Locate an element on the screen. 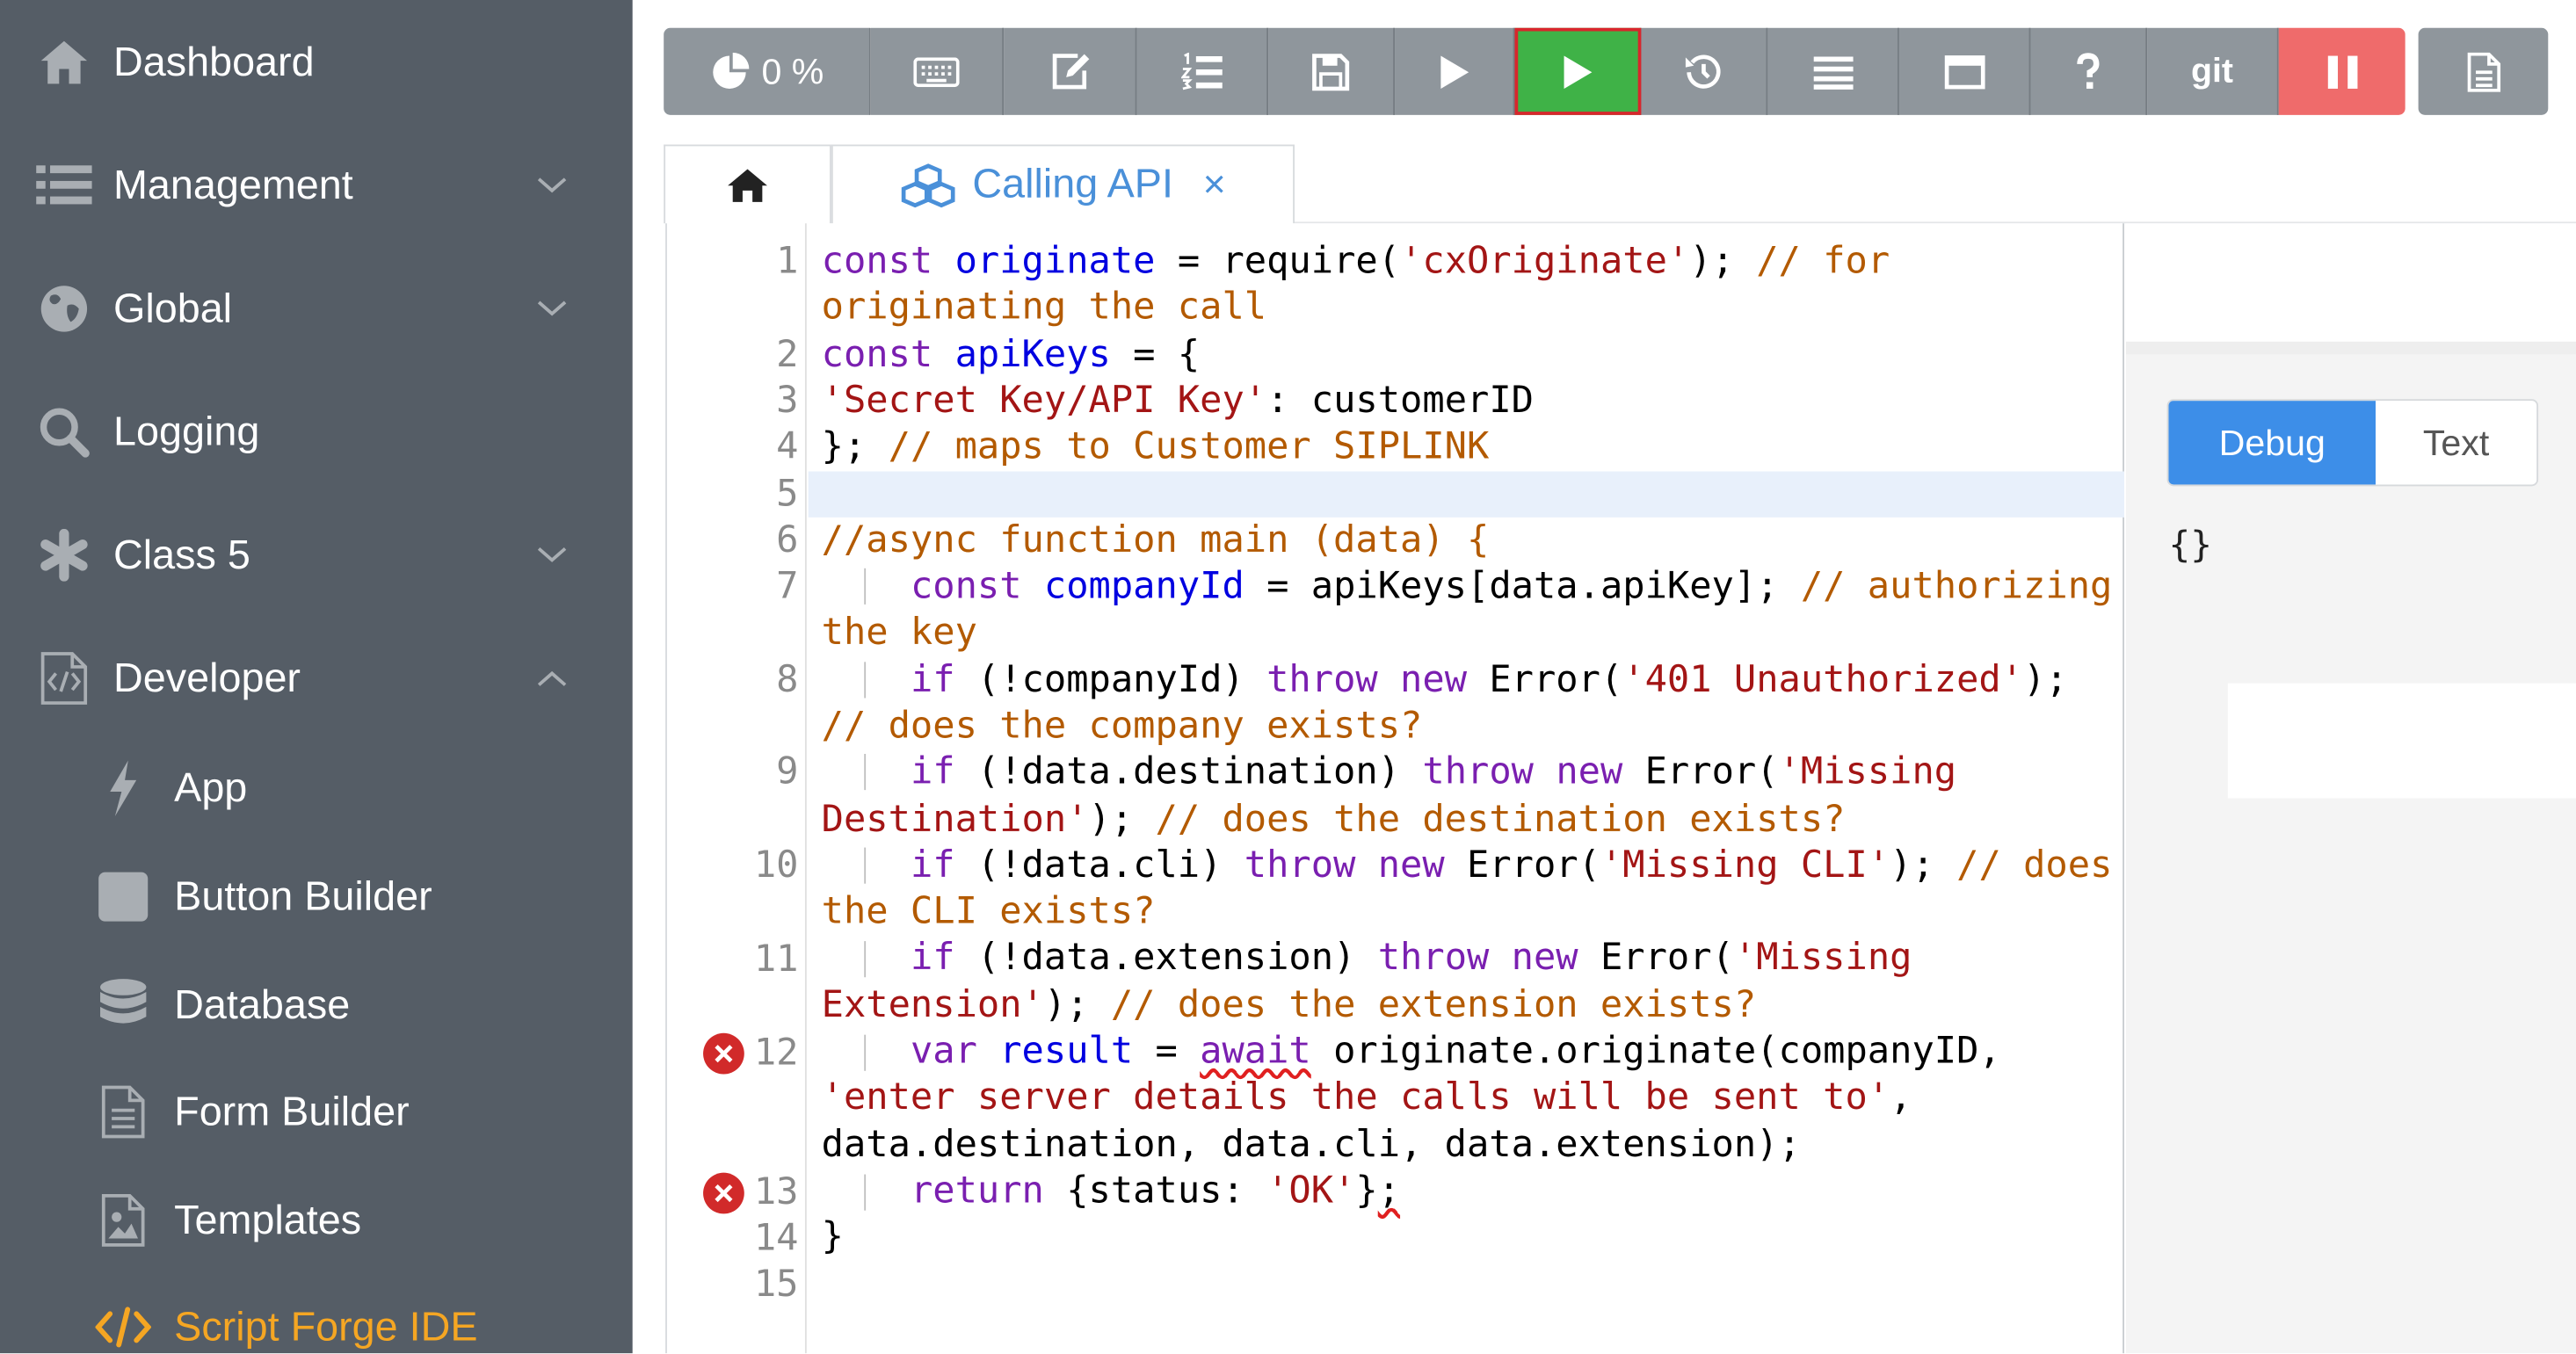  pause-icon is located at coordinates (2341, 71).